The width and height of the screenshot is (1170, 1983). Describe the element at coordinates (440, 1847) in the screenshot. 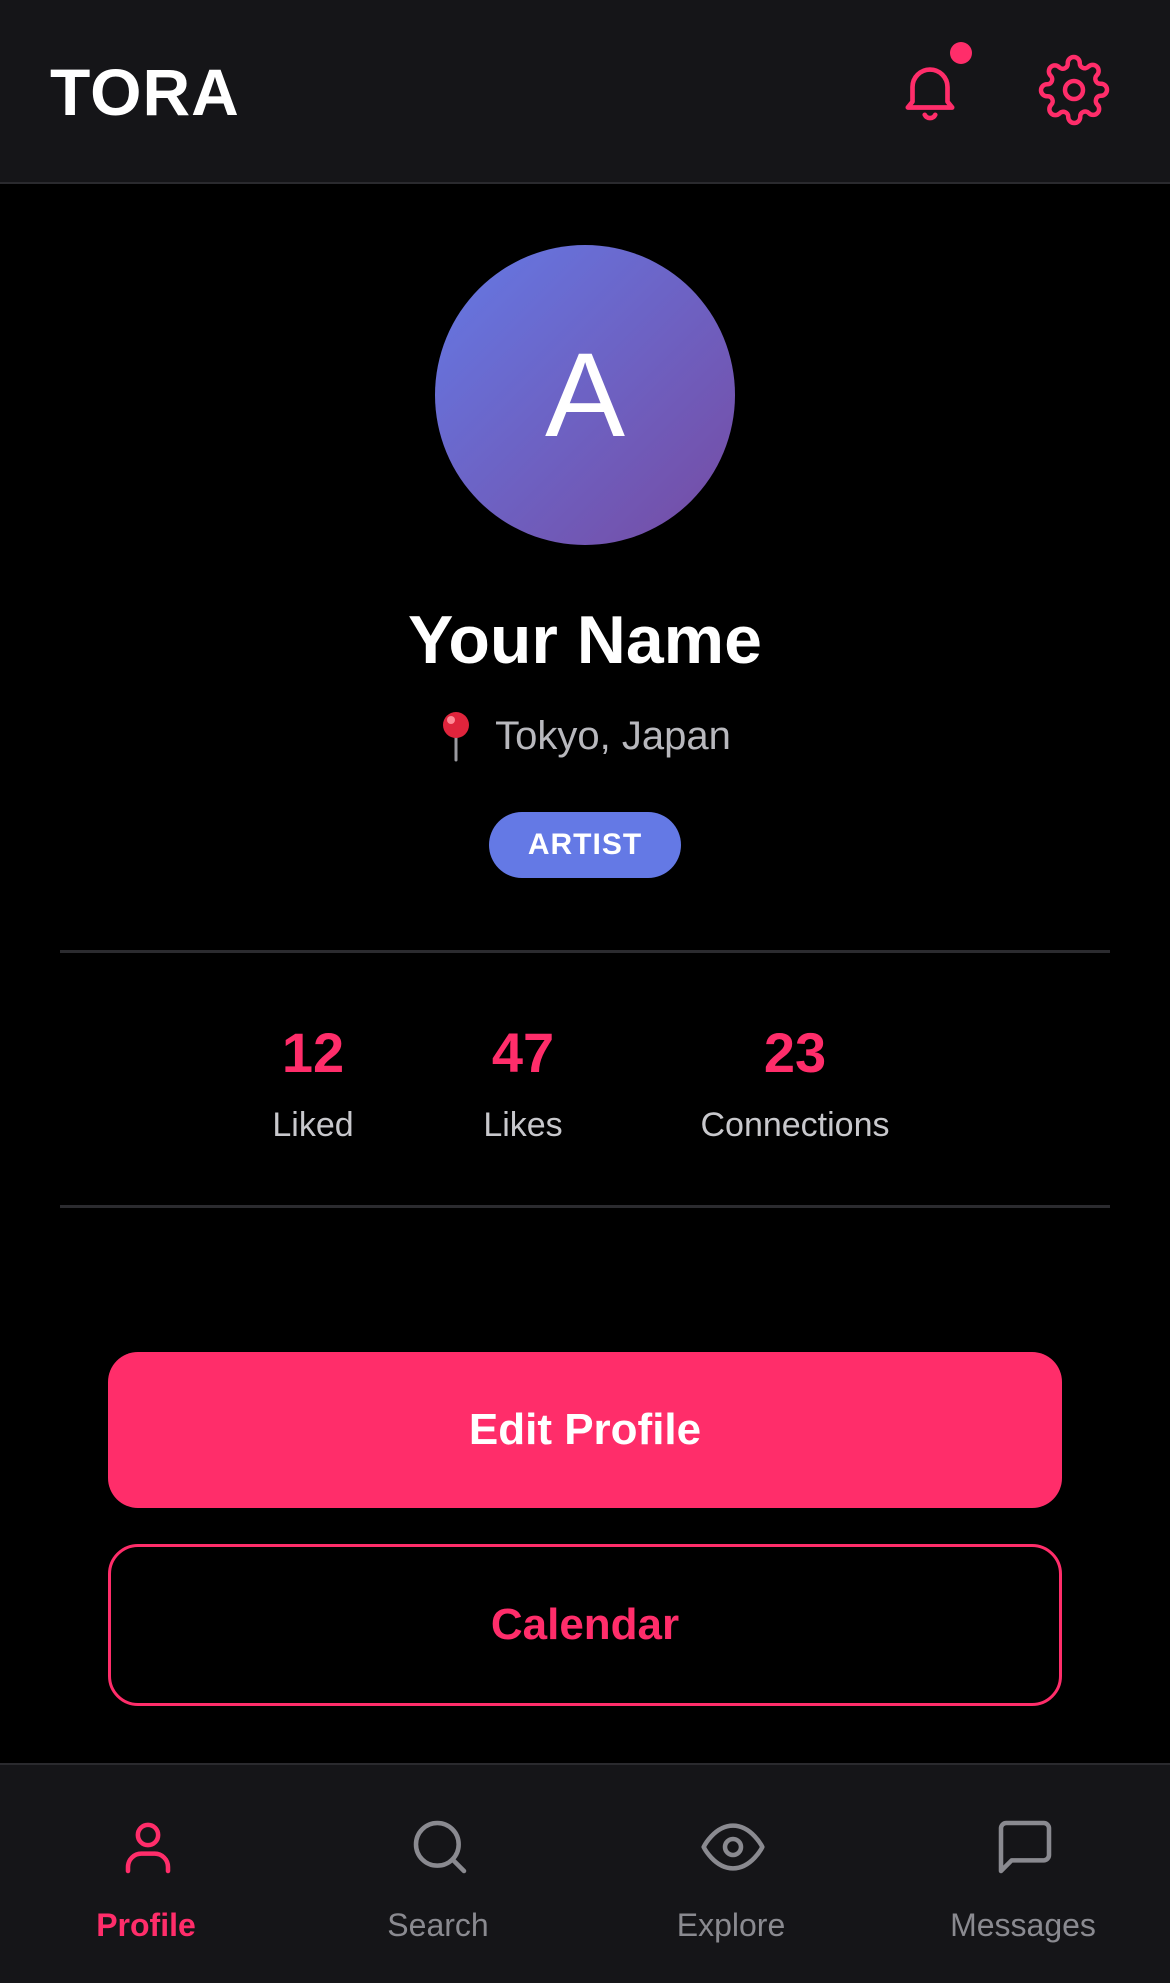

I see `search-icon` at that location.